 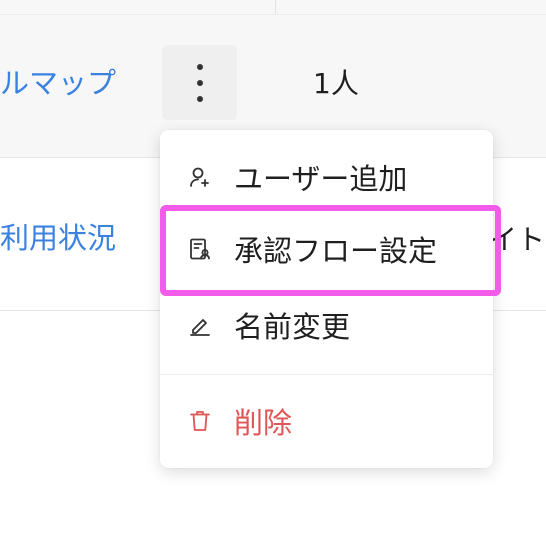 What do you see at coordinates (200, 421) in the screenshot?
I see `trash-icon` at bounding box center [200, 421].